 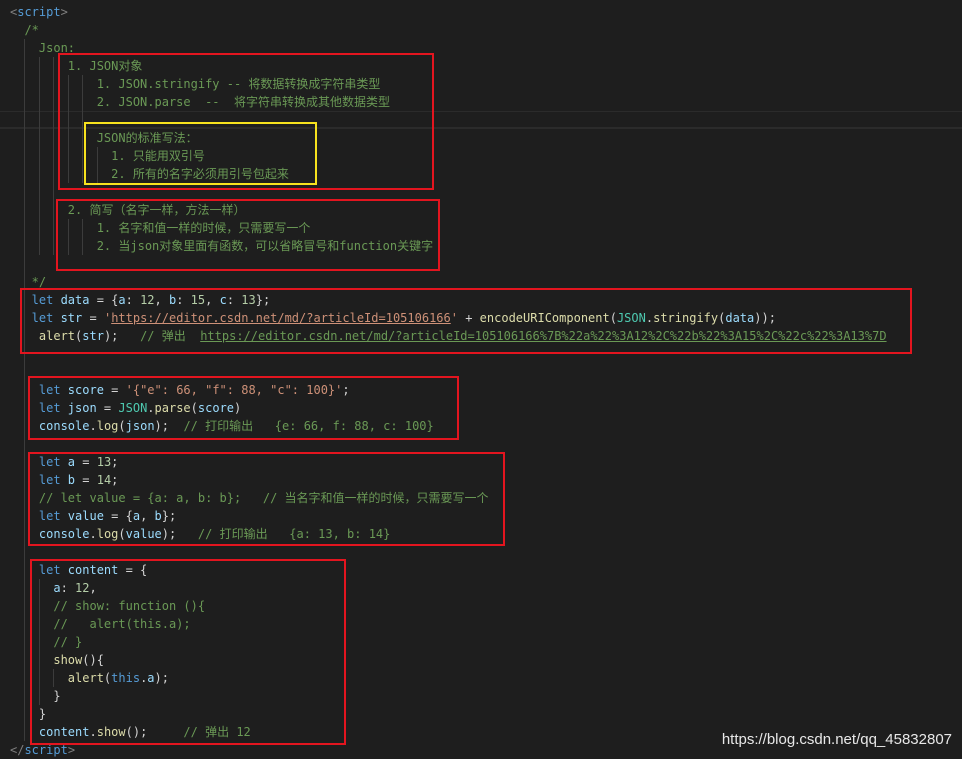 What do you see at coordinates (836, 739) in the screenshot?
I see `watermark: https://blog.csdn.net/qq_45832807` at bounding box center [836, 739].